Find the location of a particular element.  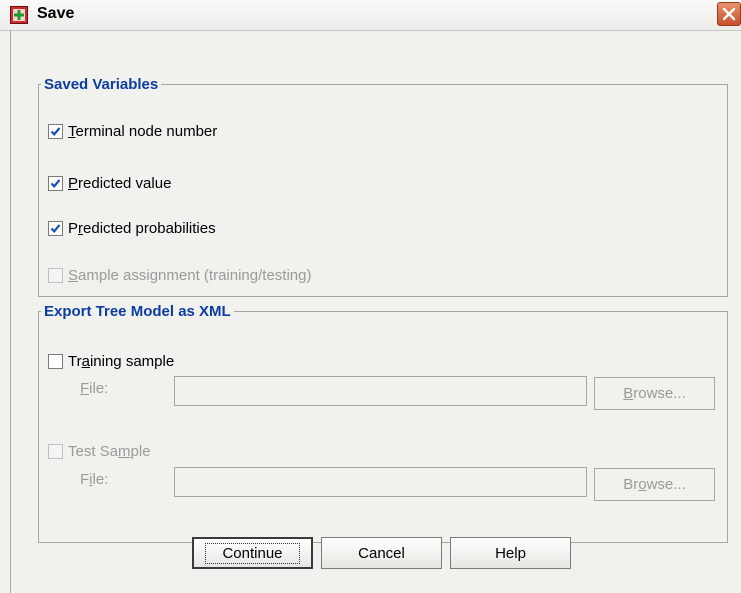

training-sample-checkbox: Training sample is located at coordinates (111, 361).